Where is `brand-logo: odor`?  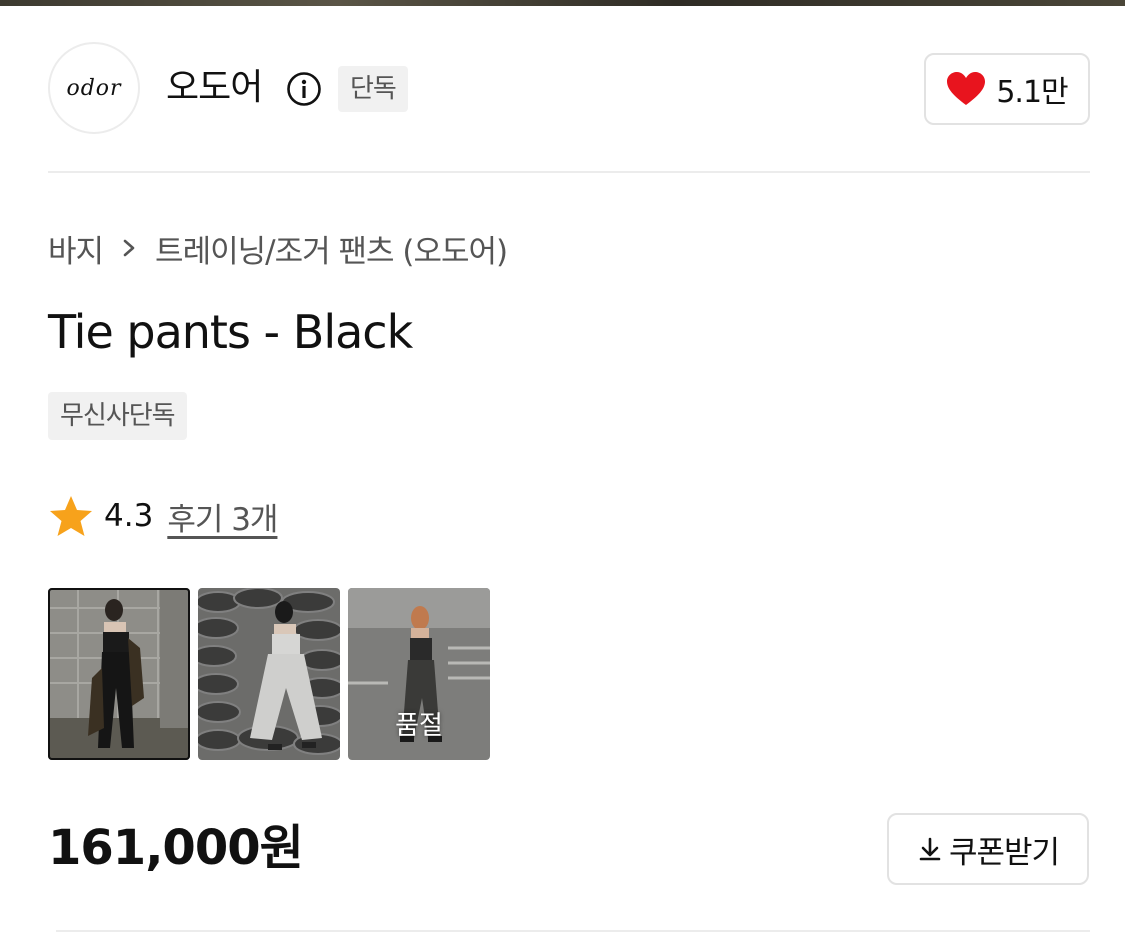 brand-logo: odor is located at coordinates (94, 88).